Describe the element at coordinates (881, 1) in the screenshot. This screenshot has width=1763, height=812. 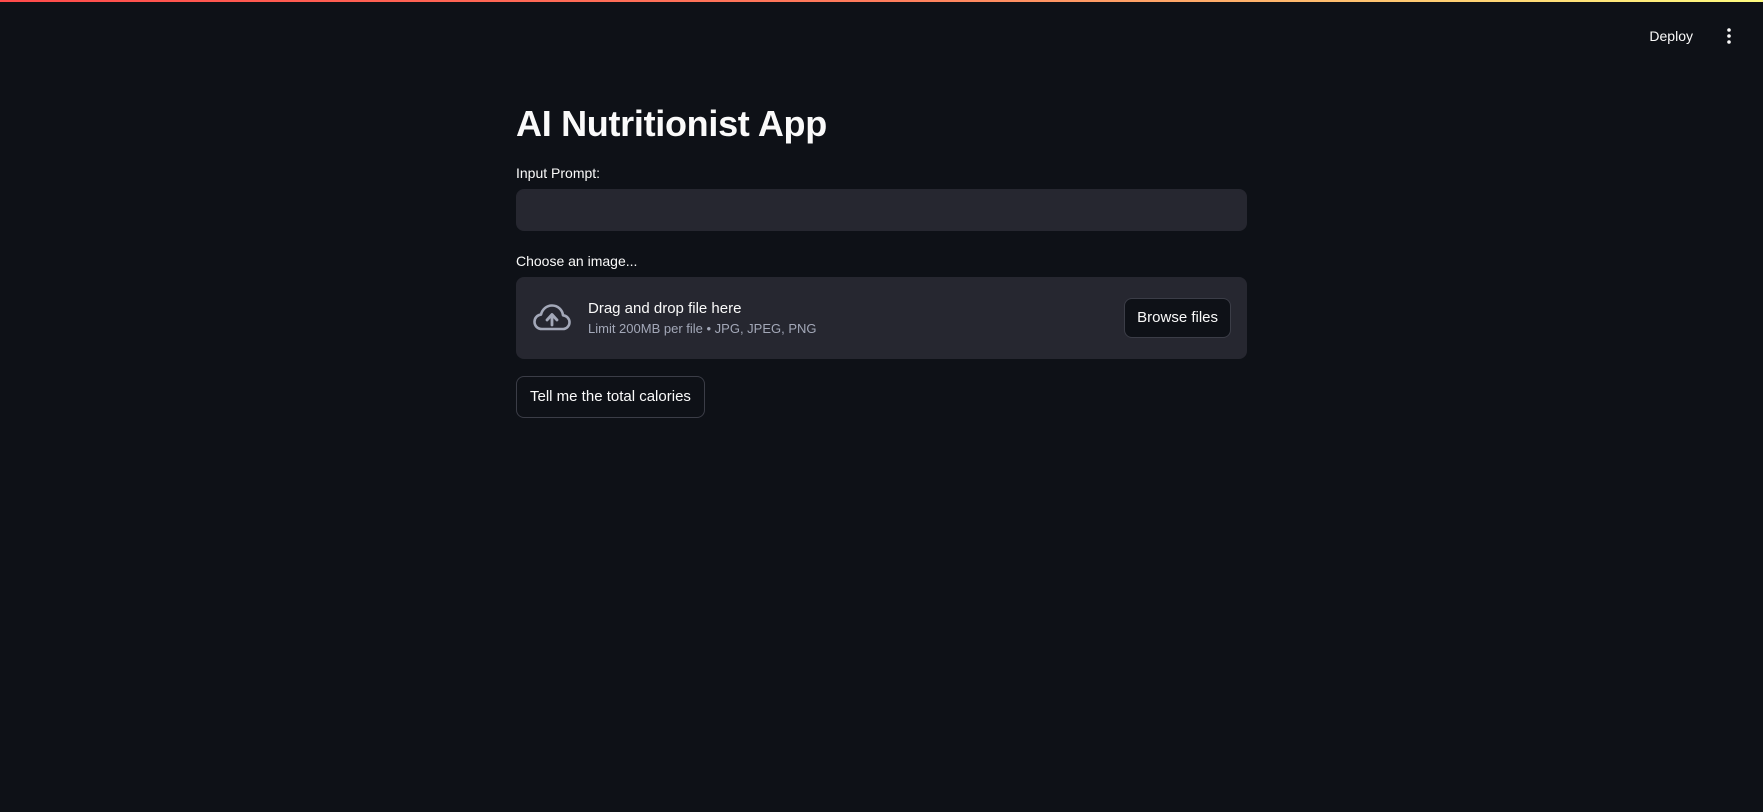
I see `top-decoration-bar` at that location.